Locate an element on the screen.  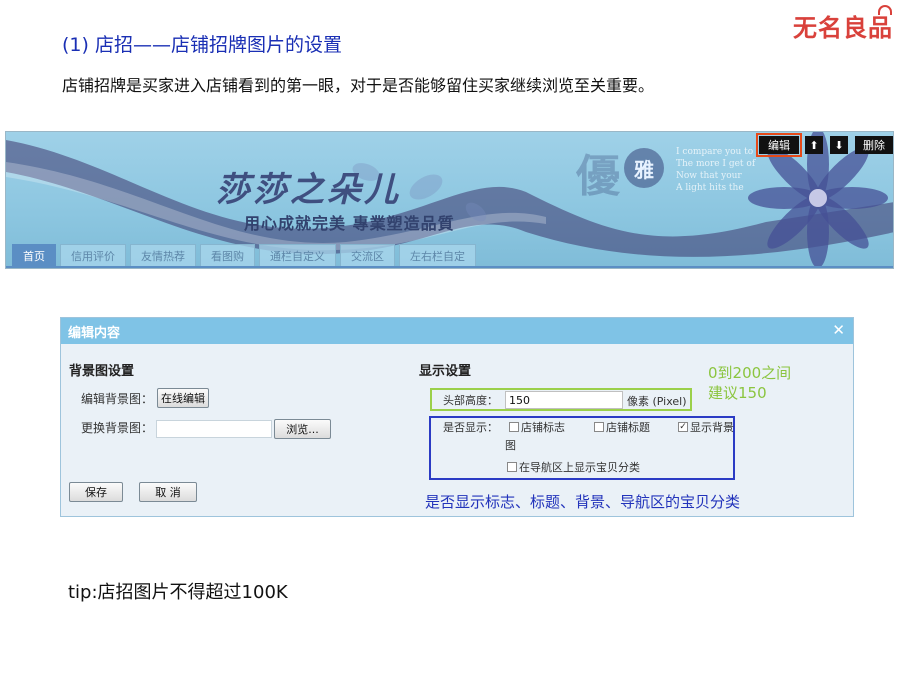
shopping-bag-icon is located at coordinates (885, 10).